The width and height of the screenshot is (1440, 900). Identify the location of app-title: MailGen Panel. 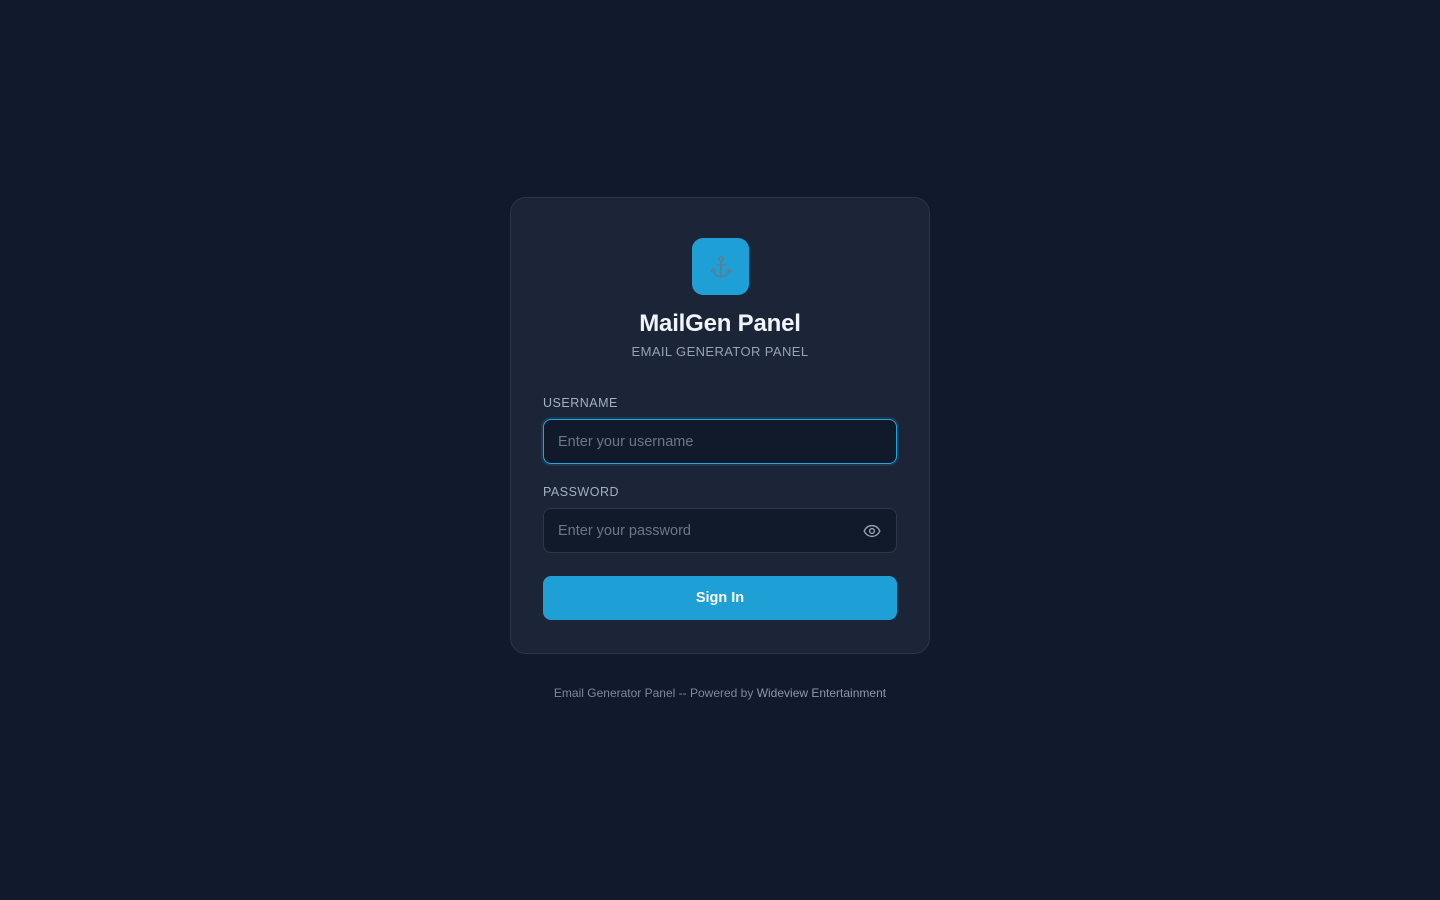
(720, 323).